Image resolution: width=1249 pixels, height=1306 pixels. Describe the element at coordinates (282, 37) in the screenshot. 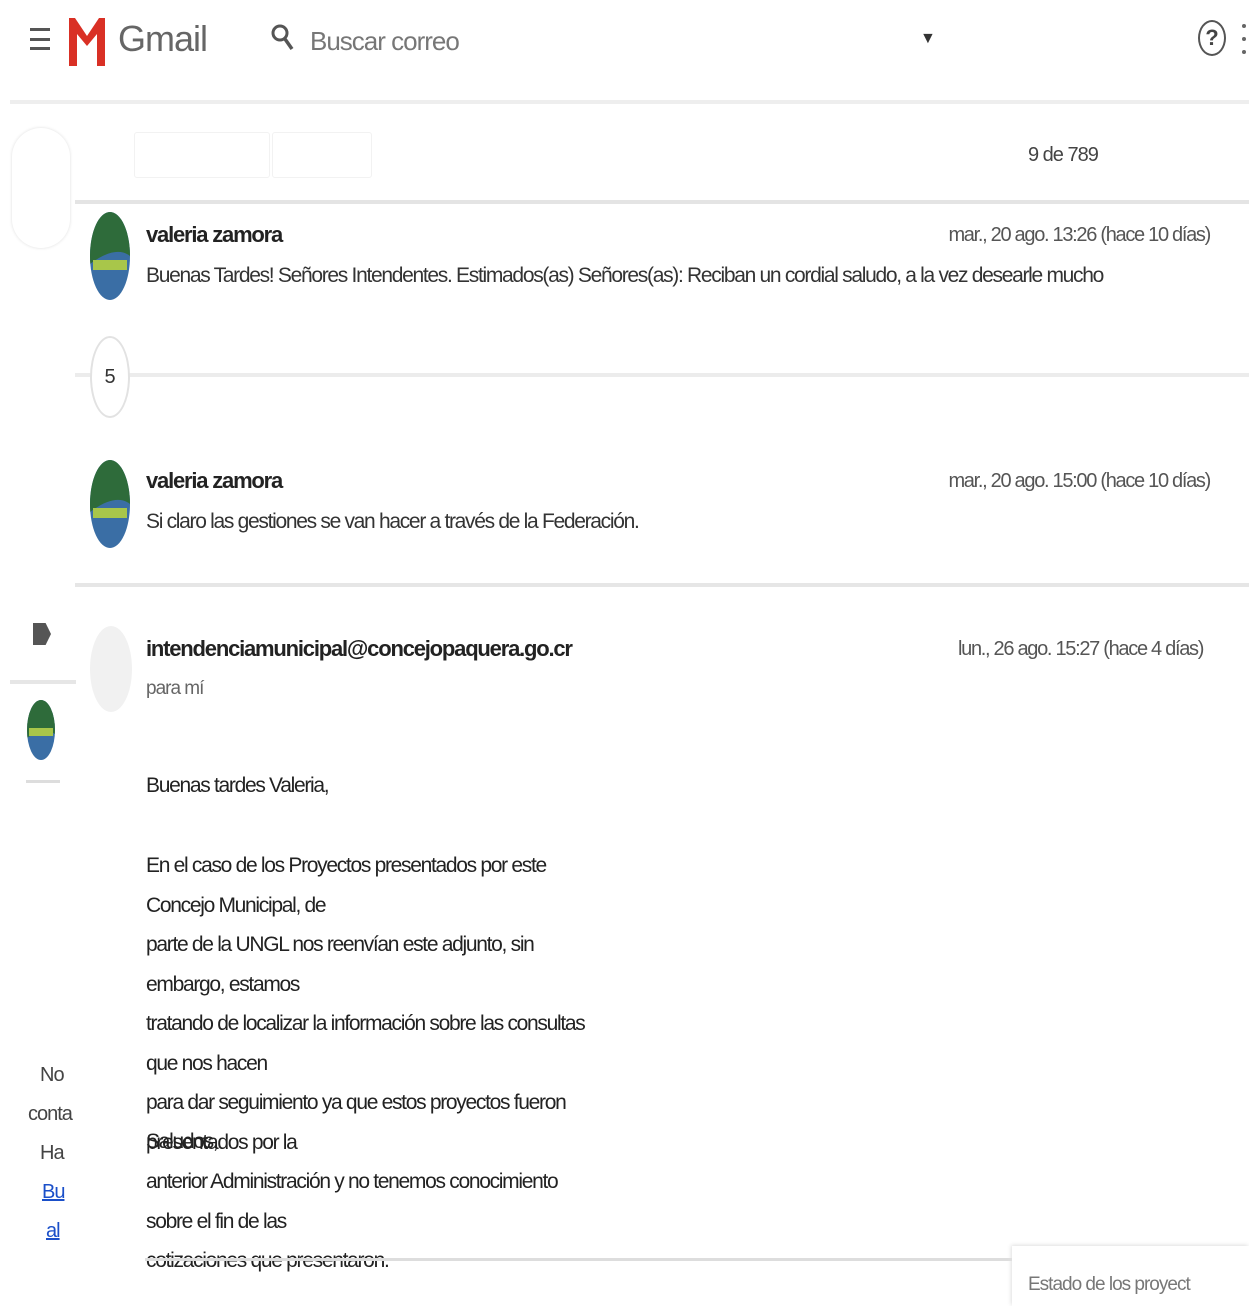

I see `search-icon` at that location.